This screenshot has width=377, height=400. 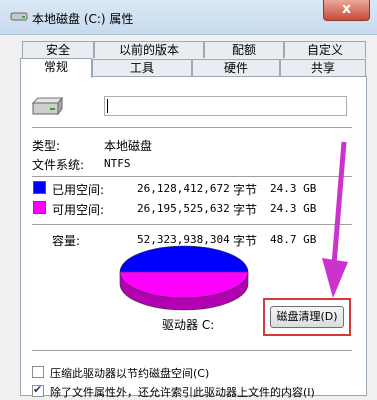 What do you see at coordinates (188, 17) in the screenshot?
I see `title-bar: 本地磁盘 (C:) 属性 x` at bounding box center [188, 17].